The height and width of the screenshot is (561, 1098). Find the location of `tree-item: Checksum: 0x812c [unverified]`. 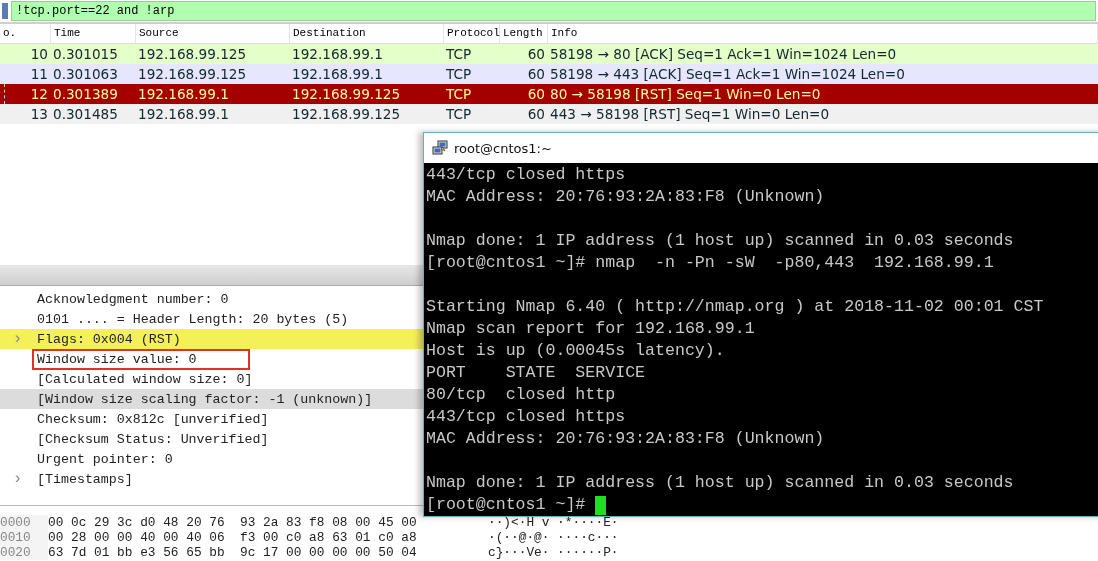

tree-item: Checksum: 0x812c [unverified] is located at coordinates (211, 419).